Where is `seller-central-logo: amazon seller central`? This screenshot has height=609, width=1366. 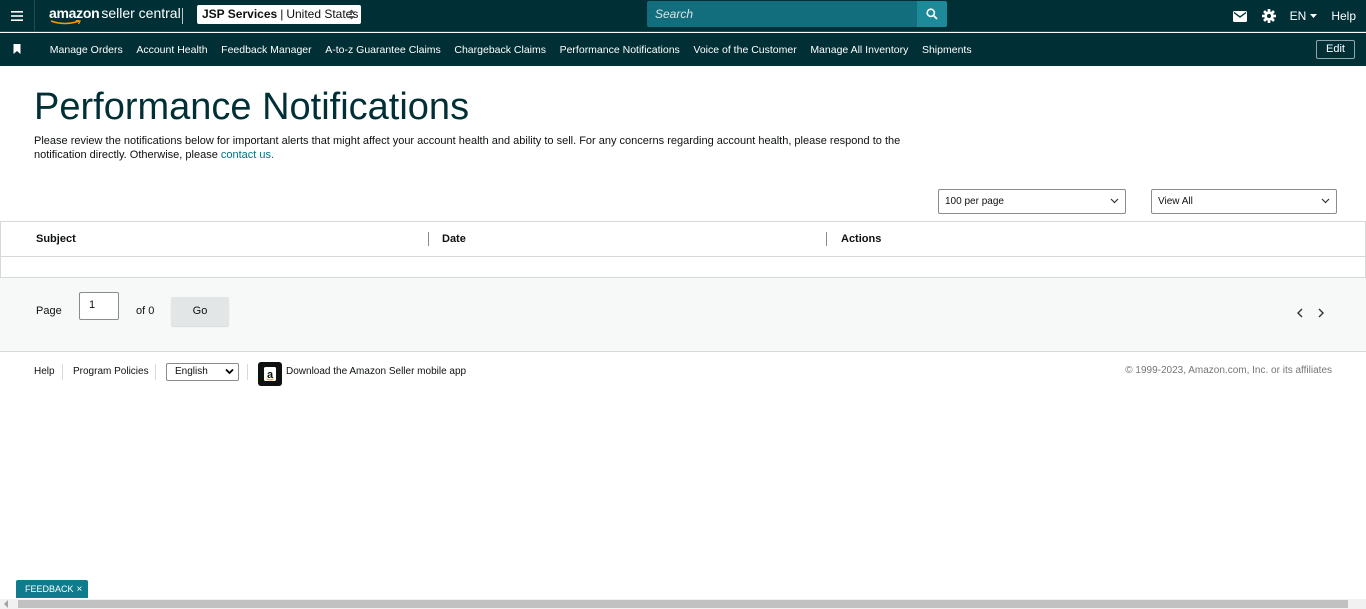 seller-central-logo: amazon seller central is located at coordinates (115, 16).